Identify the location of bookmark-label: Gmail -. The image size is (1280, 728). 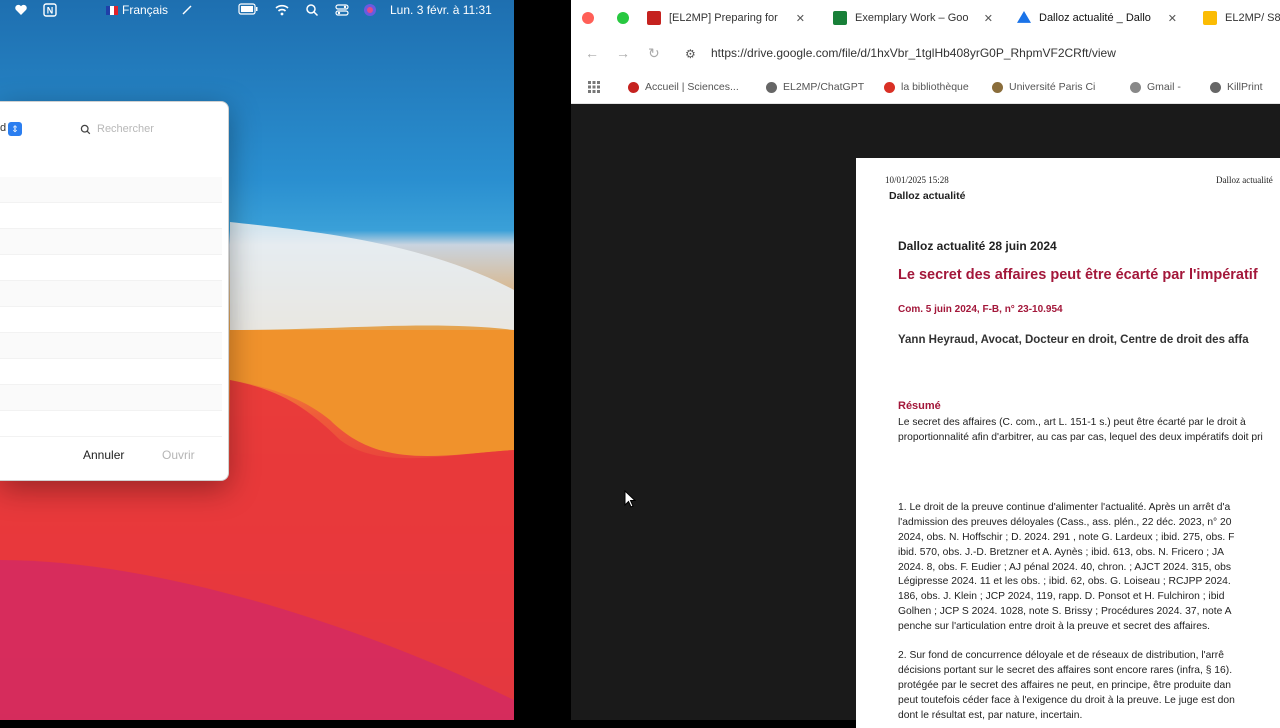
(1164, 87).